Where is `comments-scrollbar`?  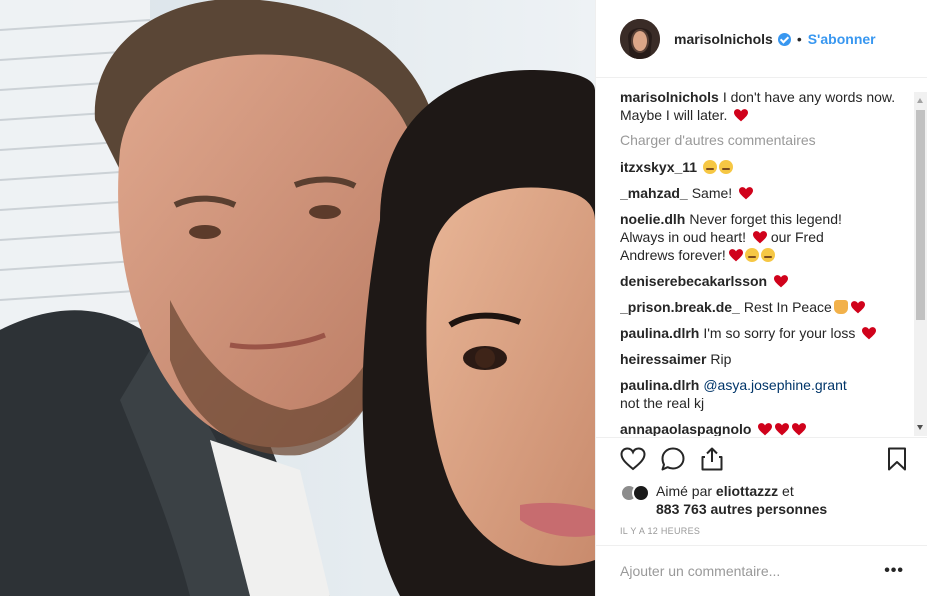
comments-scrollbar is located at coordinates (920, 264).